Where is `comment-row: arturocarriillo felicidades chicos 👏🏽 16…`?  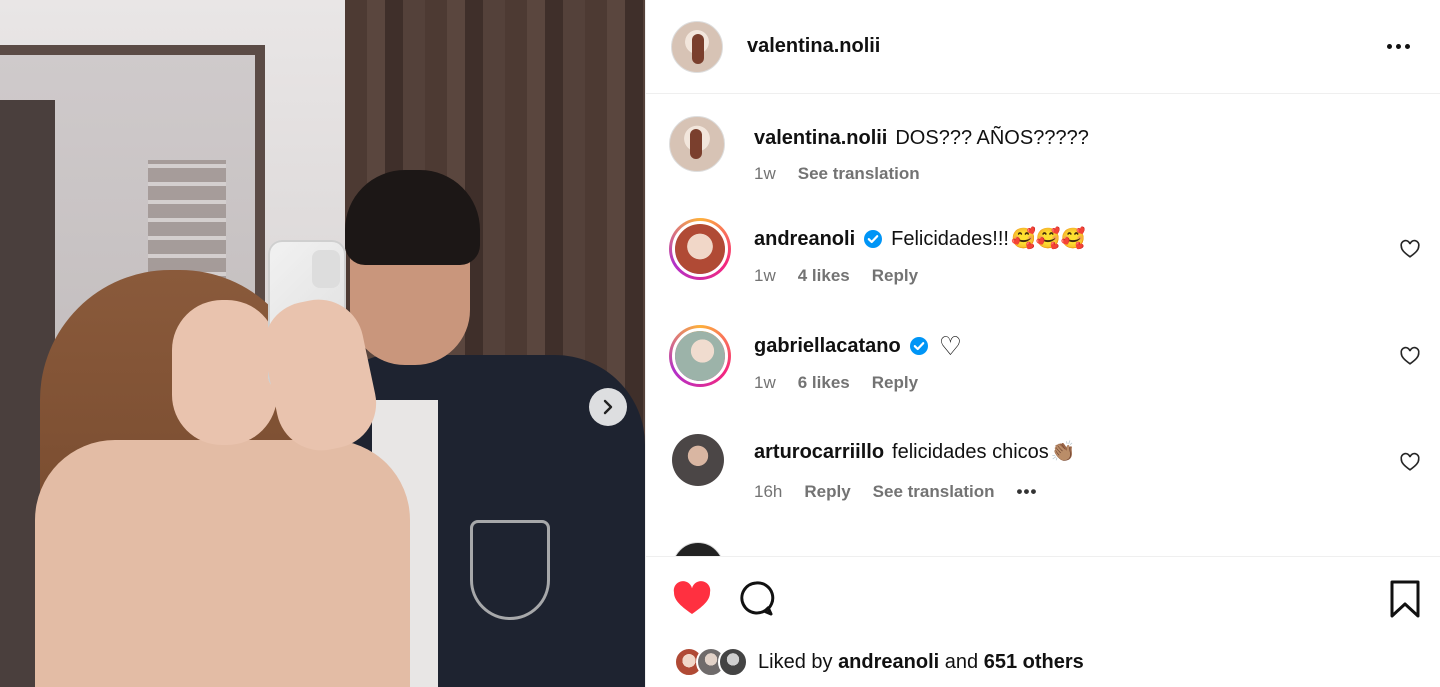
comment-row: arturocarriillo felicidades chicos 👏🏽 16… is located at coordinates (1049, 474).